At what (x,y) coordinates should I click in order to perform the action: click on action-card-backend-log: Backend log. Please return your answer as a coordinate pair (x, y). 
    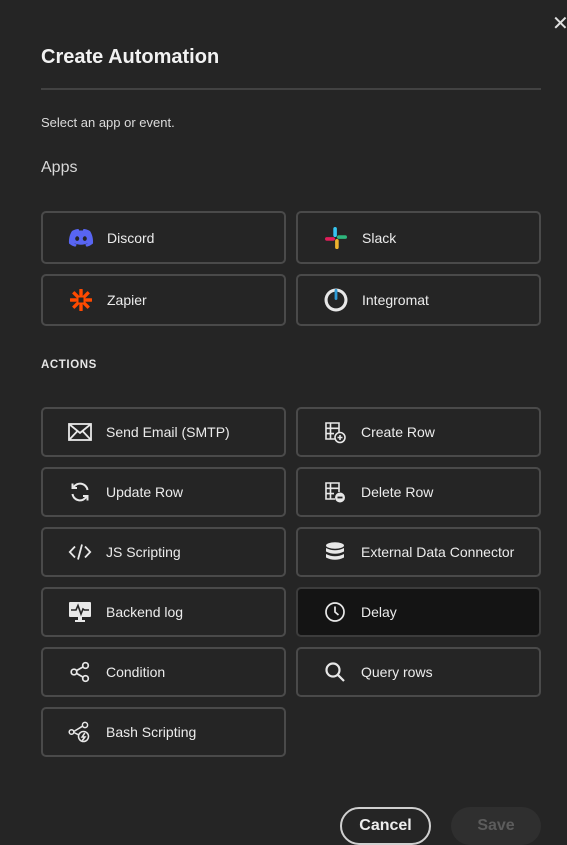
    Looking at the image, I should click on (163, 612).